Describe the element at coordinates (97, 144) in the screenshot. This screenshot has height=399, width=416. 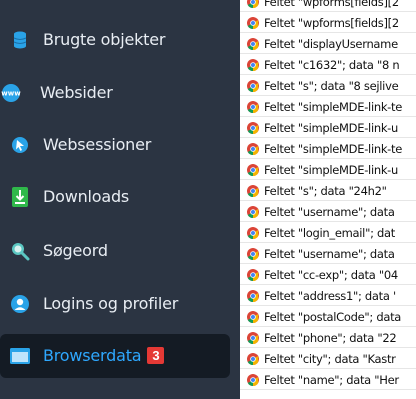
I see `sidebar-item-label: Websessioner` at that location.